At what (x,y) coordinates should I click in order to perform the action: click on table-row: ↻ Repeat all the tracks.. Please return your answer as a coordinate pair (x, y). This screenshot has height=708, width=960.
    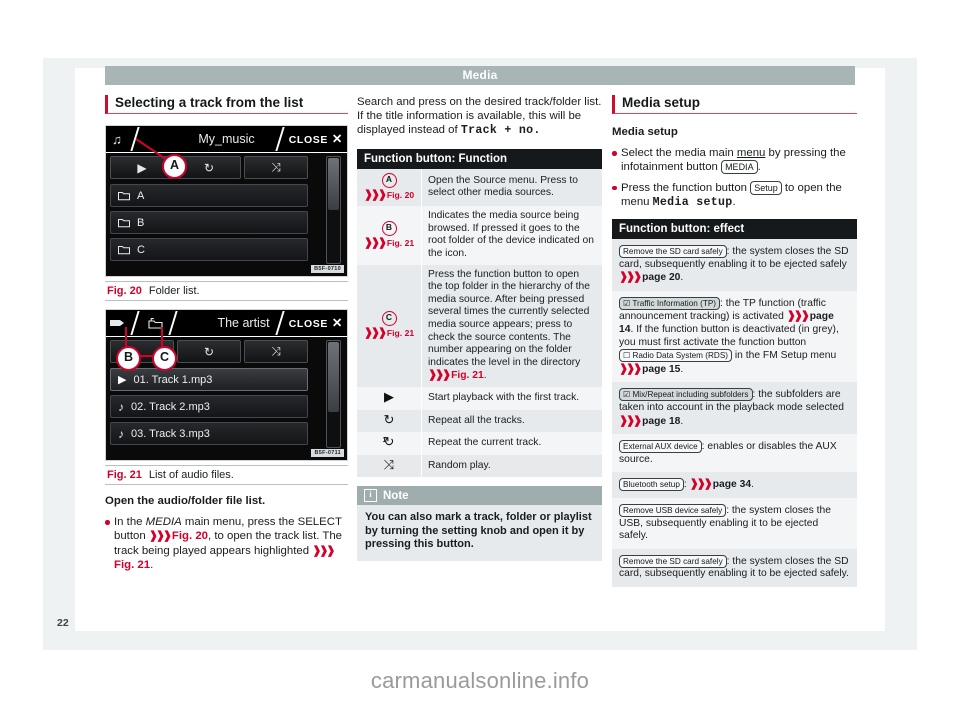
    Looking at the image, I should click on (479, 421).